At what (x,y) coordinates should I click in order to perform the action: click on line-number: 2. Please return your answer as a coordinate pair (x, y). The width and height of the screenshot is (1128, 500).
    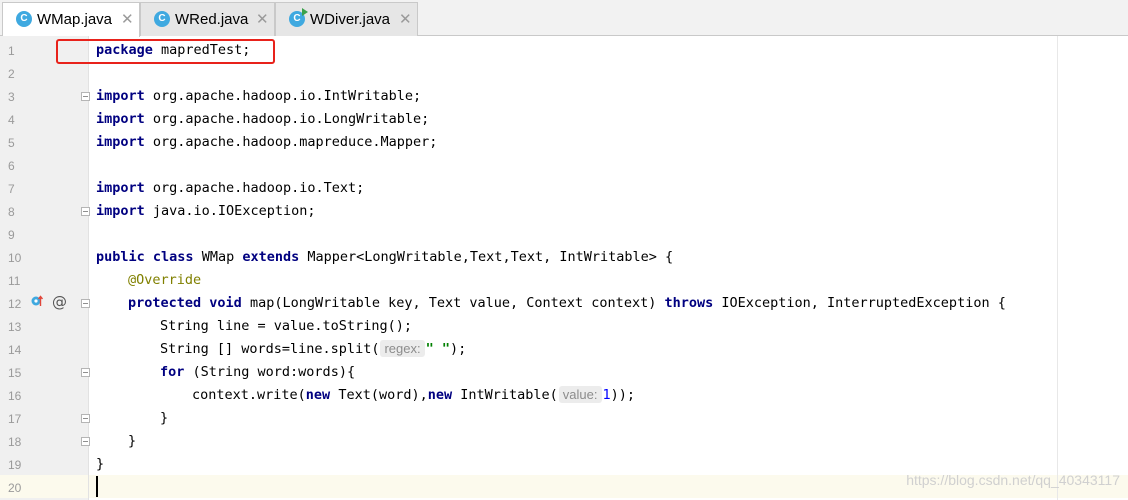
    Looking at the image, I should click on (11, 74).